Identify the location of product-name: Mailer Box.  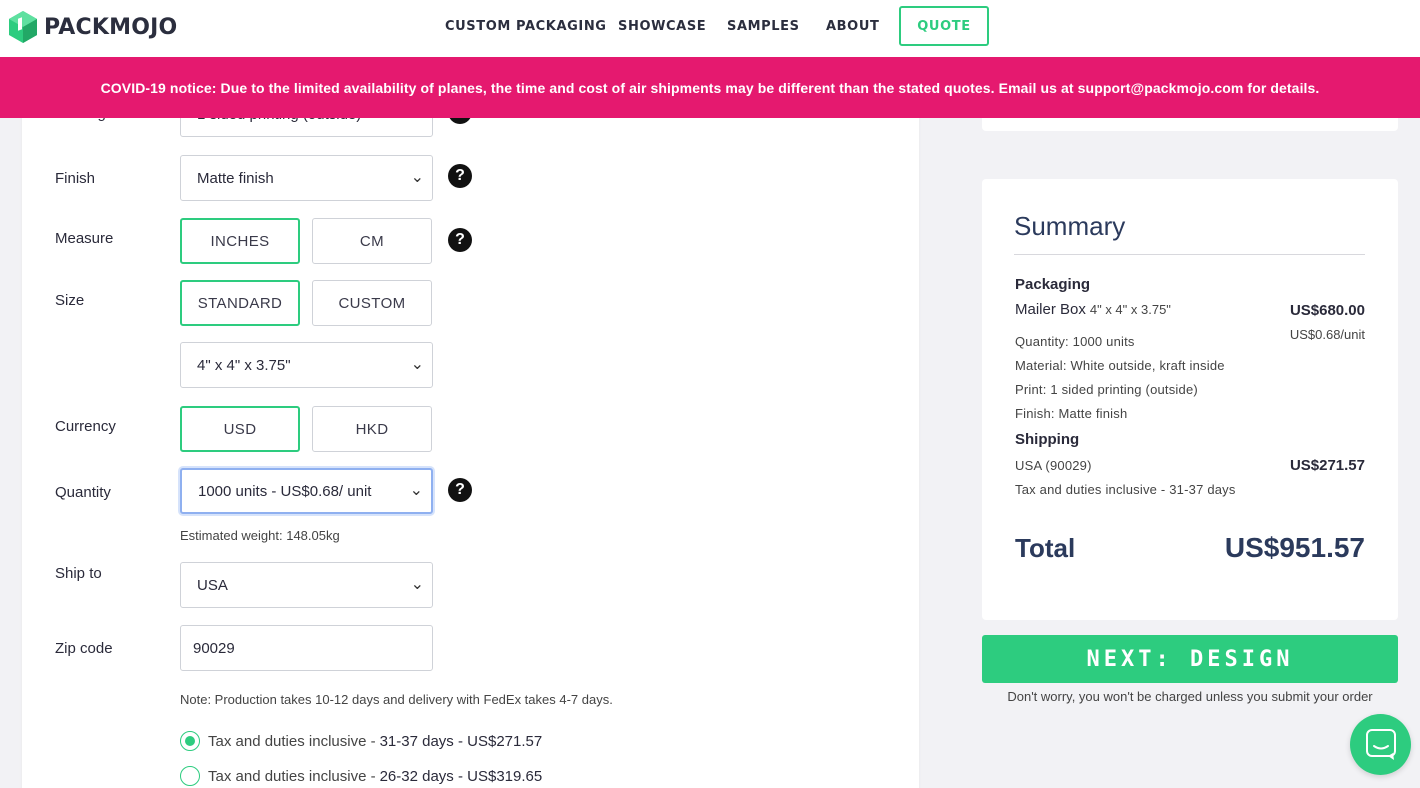
(1050, 309).